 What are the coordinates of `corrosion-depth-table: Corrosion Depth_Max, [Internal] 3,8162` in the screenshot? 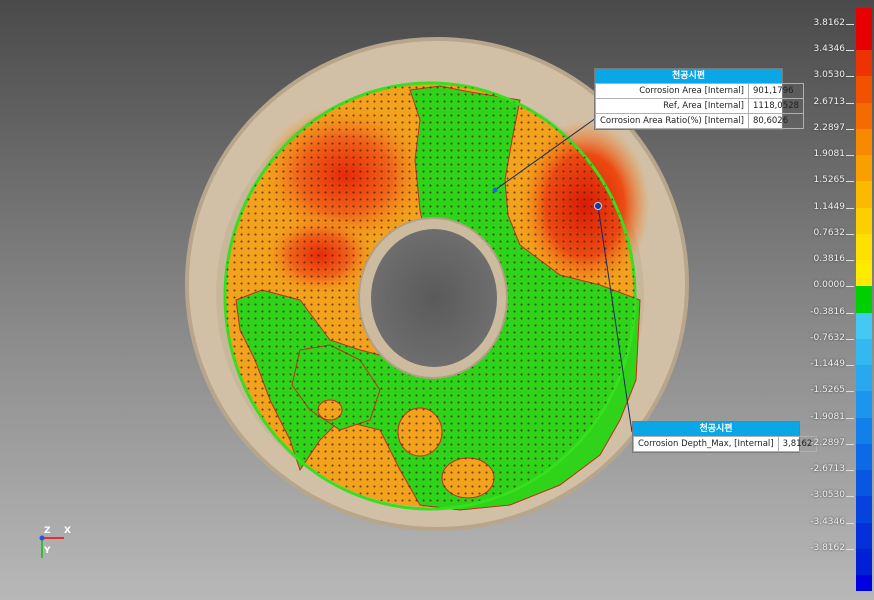 It's located at (725, 444).